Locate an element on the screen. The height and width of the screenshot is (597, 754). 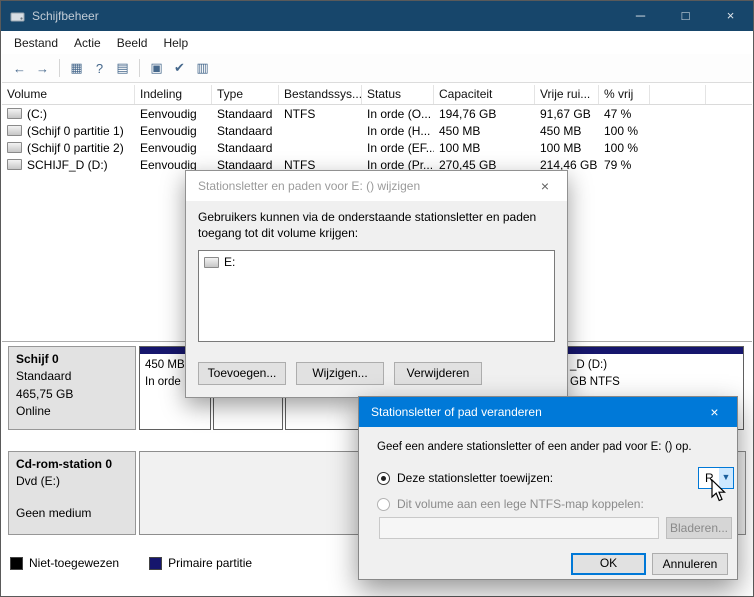
mount-path-input is located at coordinates (519, 528).